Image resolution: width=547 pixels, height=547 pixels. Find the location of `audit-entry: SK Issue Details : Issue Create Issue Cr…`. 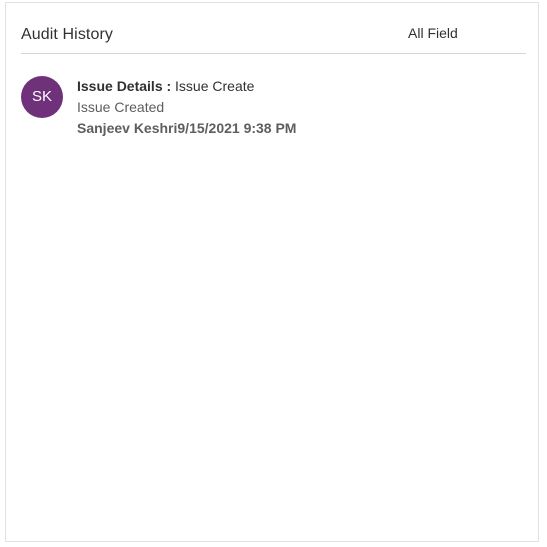

audit-entry: SK Issue Details : Issue Create Issue Cr… is located at coordinates (271, 109).